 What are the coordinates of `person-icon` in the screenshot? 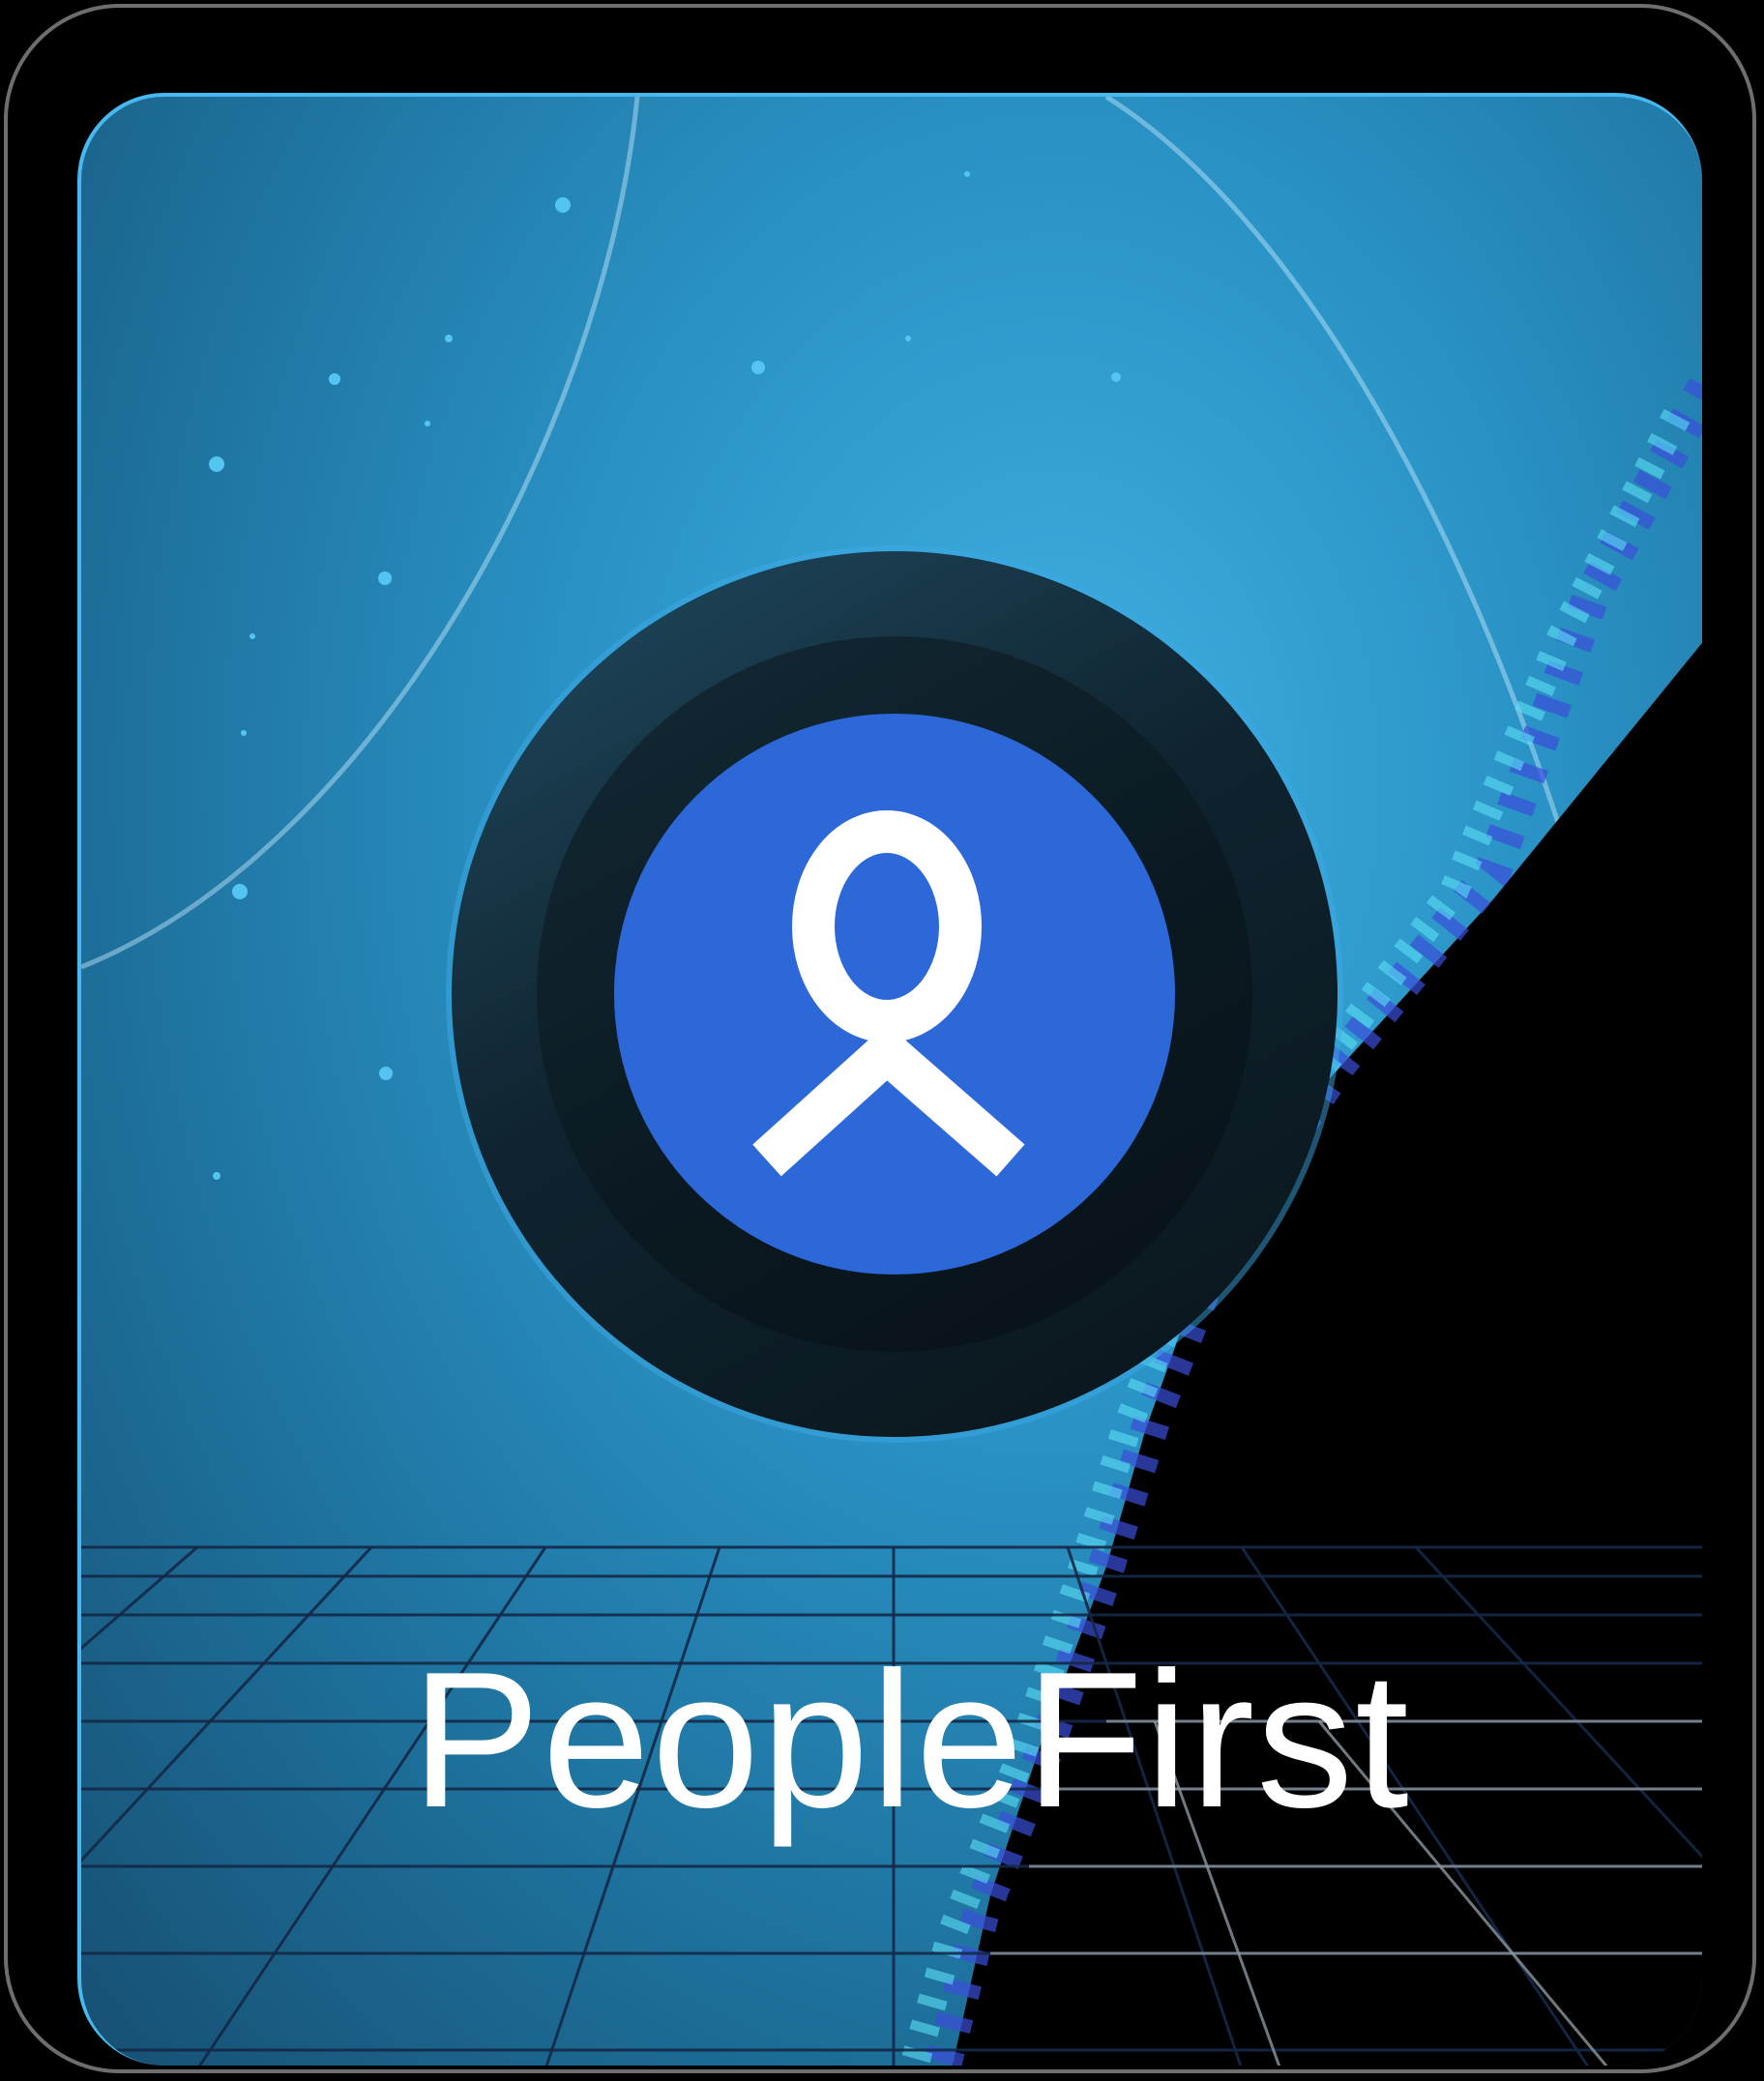 It's located at (888, 993).